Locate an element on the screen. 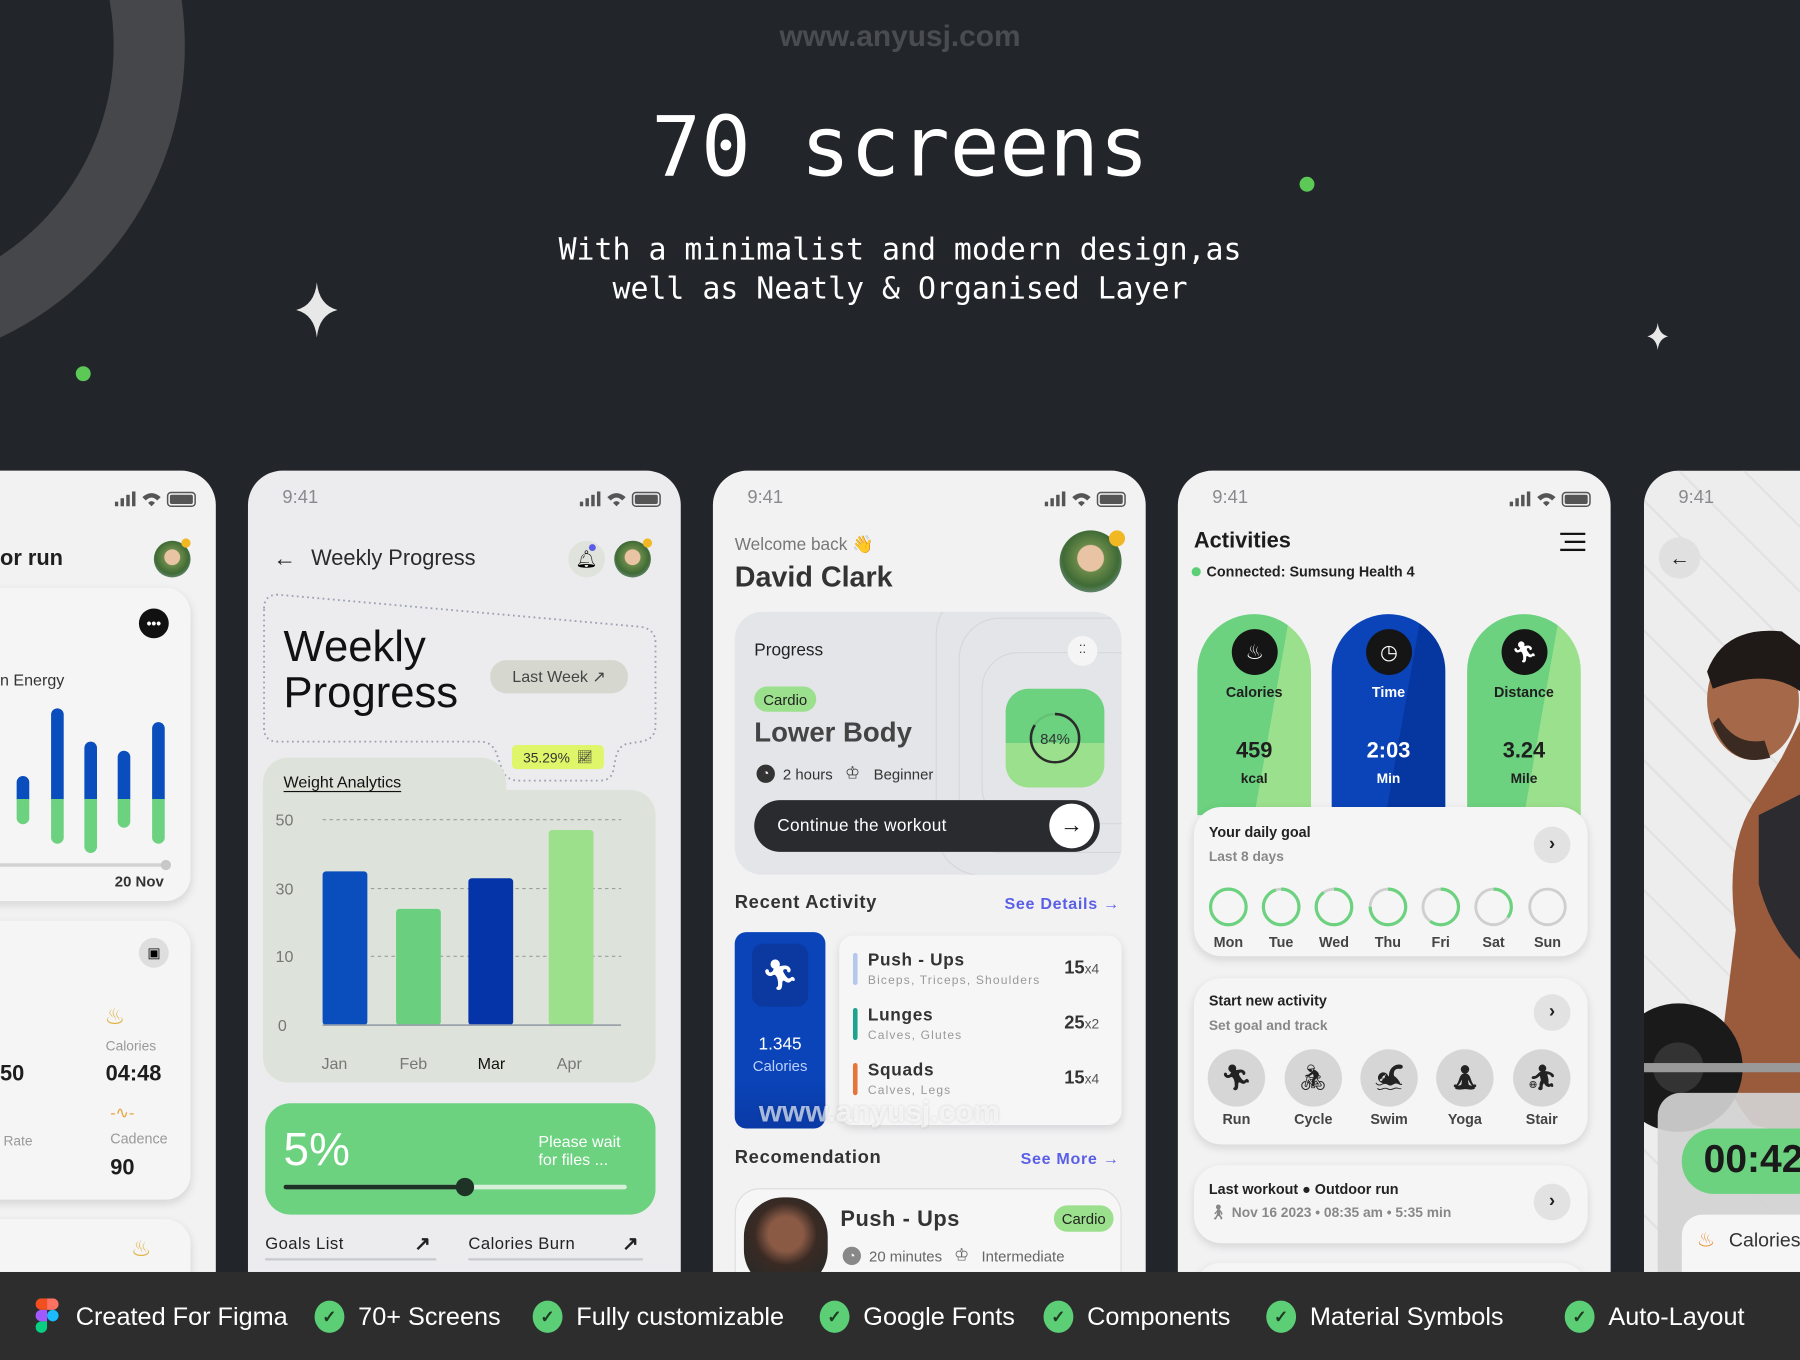  calories-burn-link: Calories Burn ↗ is located at coordinates (555, 1246).